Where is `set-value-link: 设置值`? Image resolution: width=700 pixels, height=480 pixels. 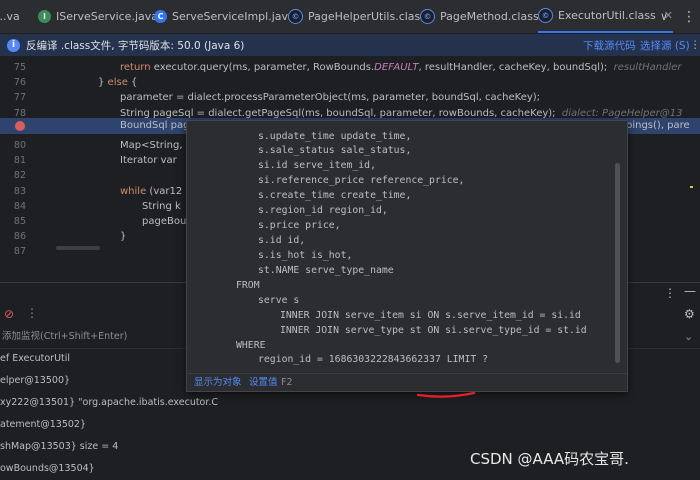
set-value-link: 设置值 is located at coordinates (263, 383).